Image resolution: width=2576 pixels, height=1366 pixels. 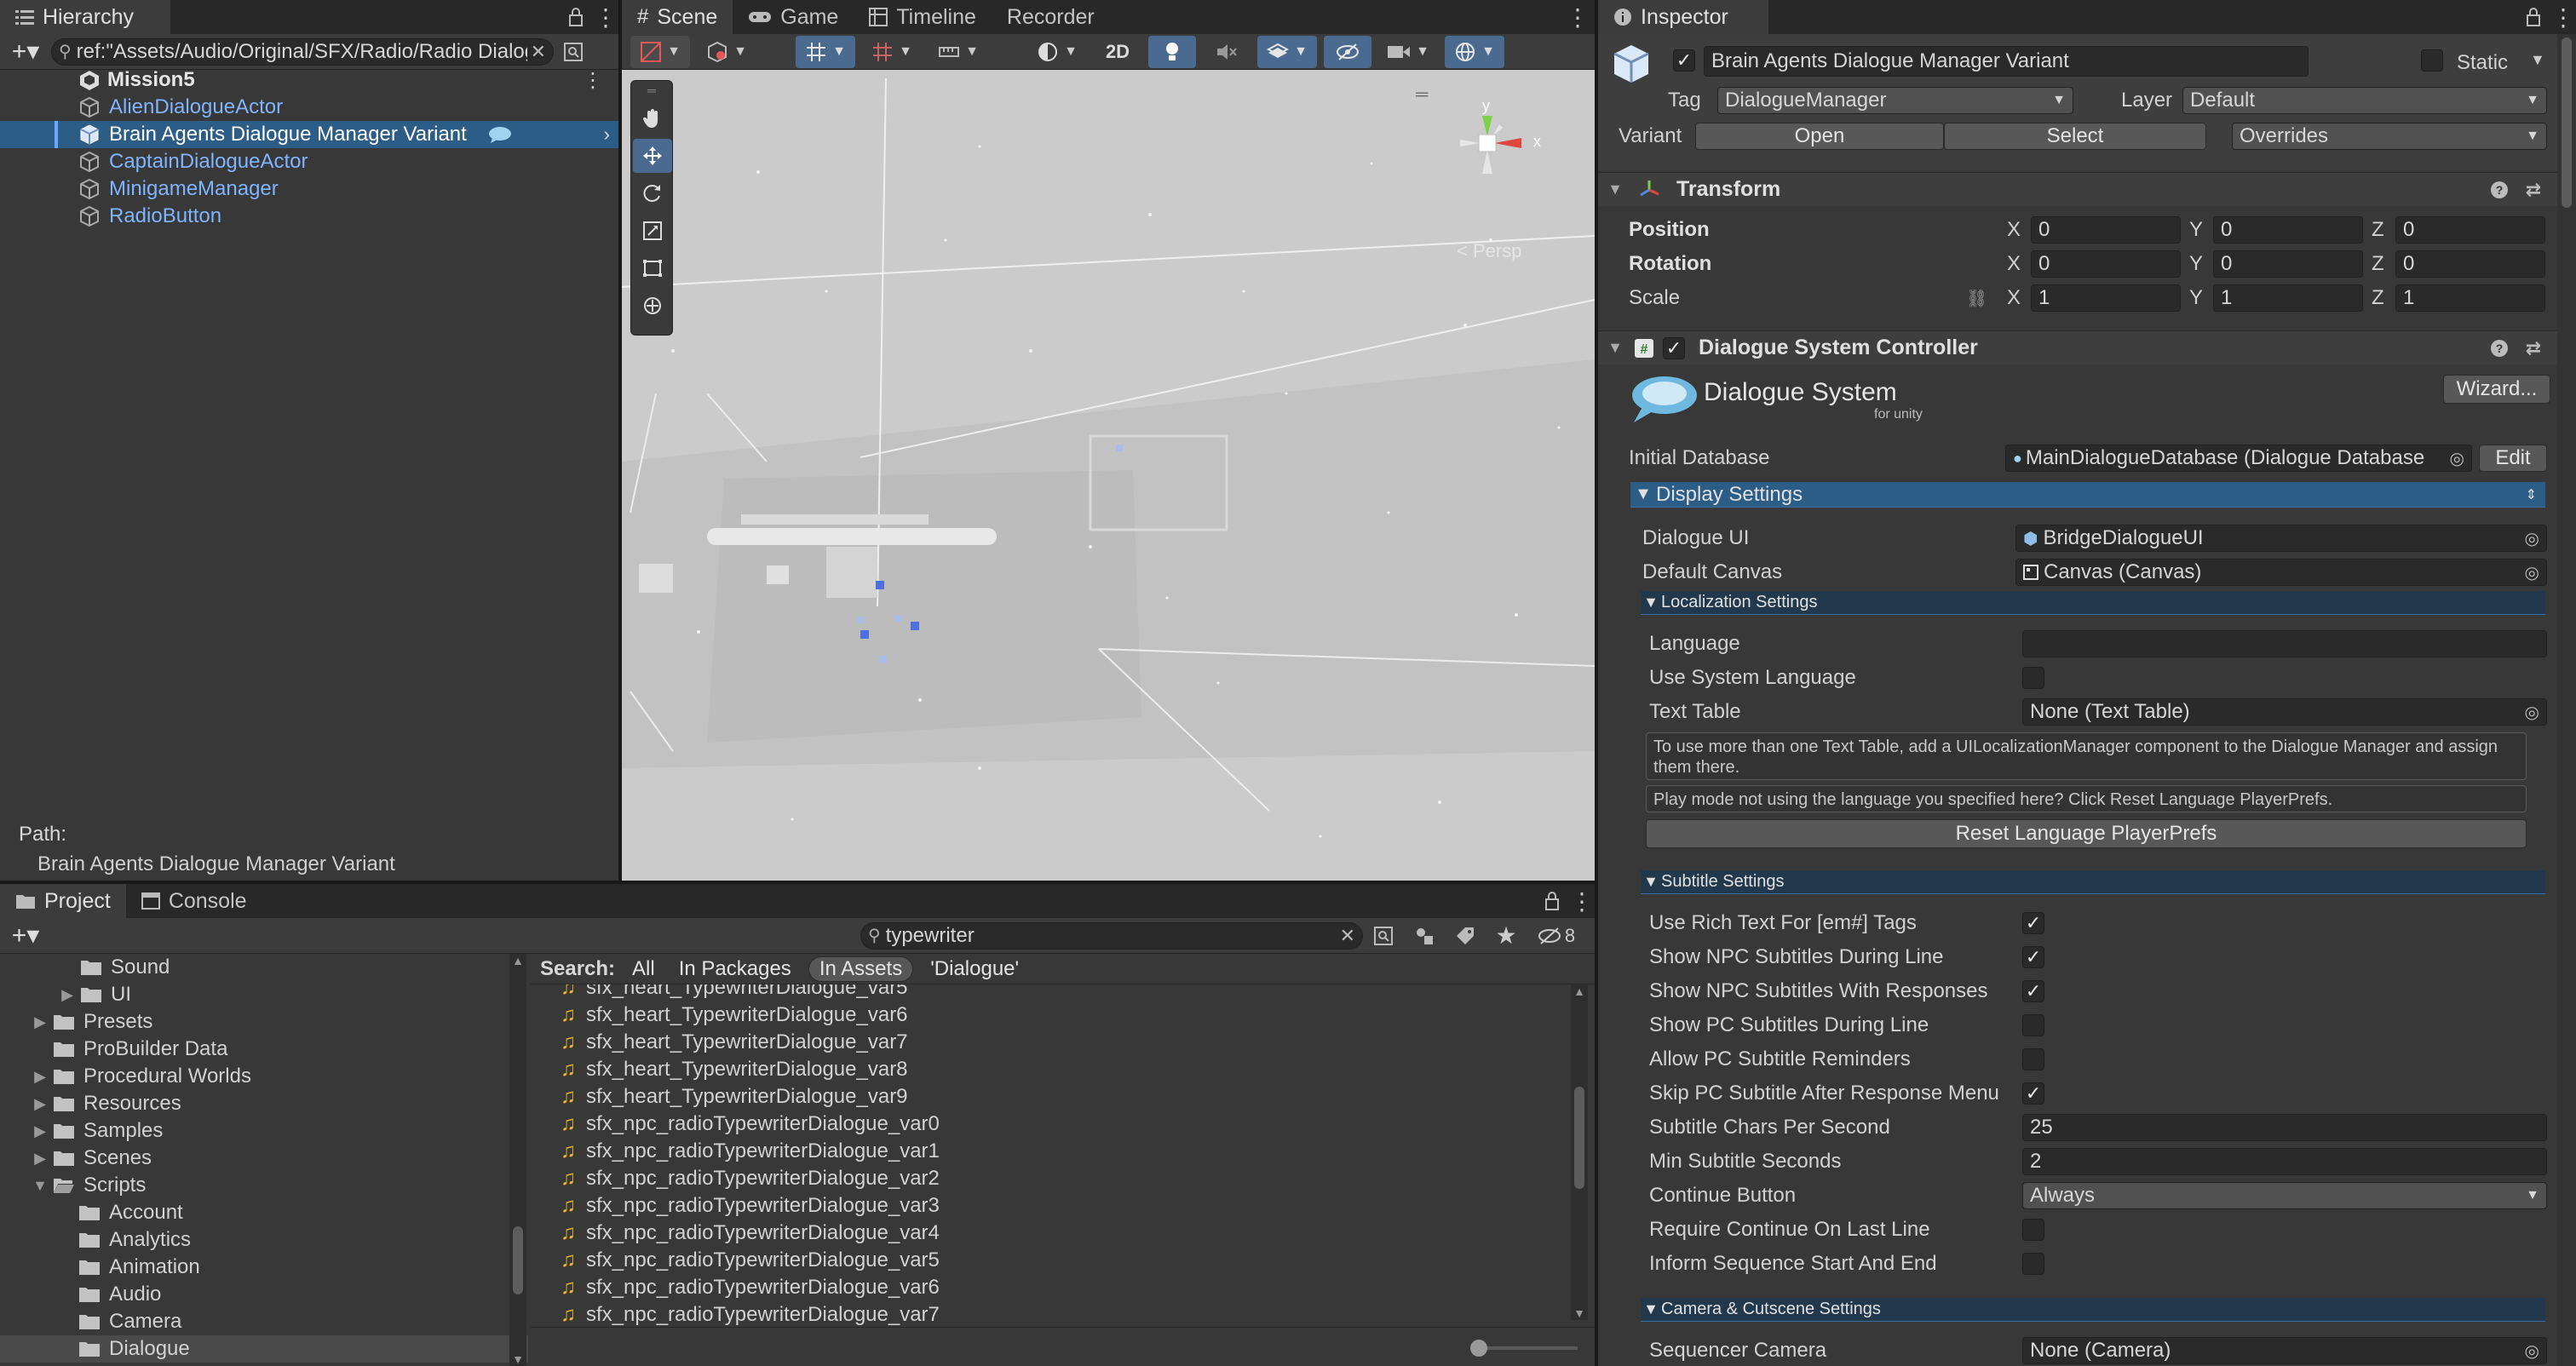 I want to click on component-enabled-checkbox: ✓, so click(x=1674, y=348).